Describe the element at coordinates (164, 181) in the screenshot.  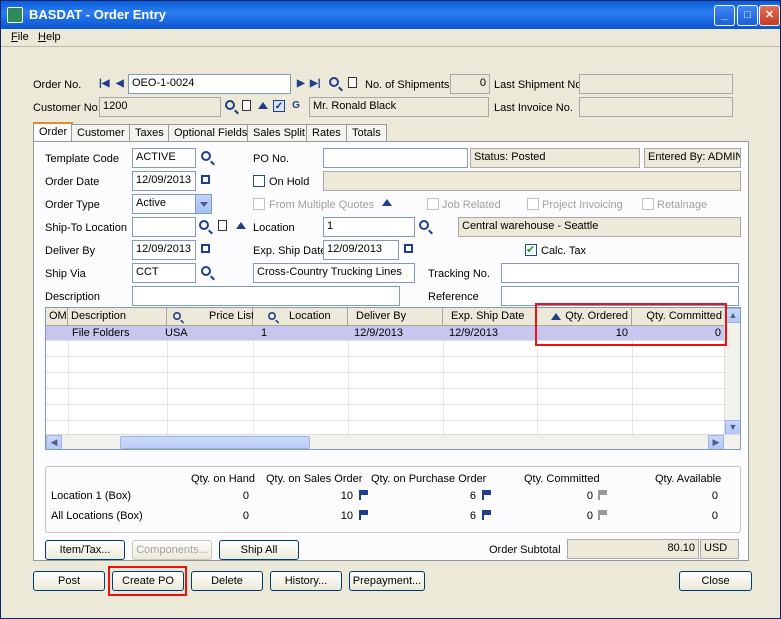
I see `order-date-field: 12/09/2013` at that location.